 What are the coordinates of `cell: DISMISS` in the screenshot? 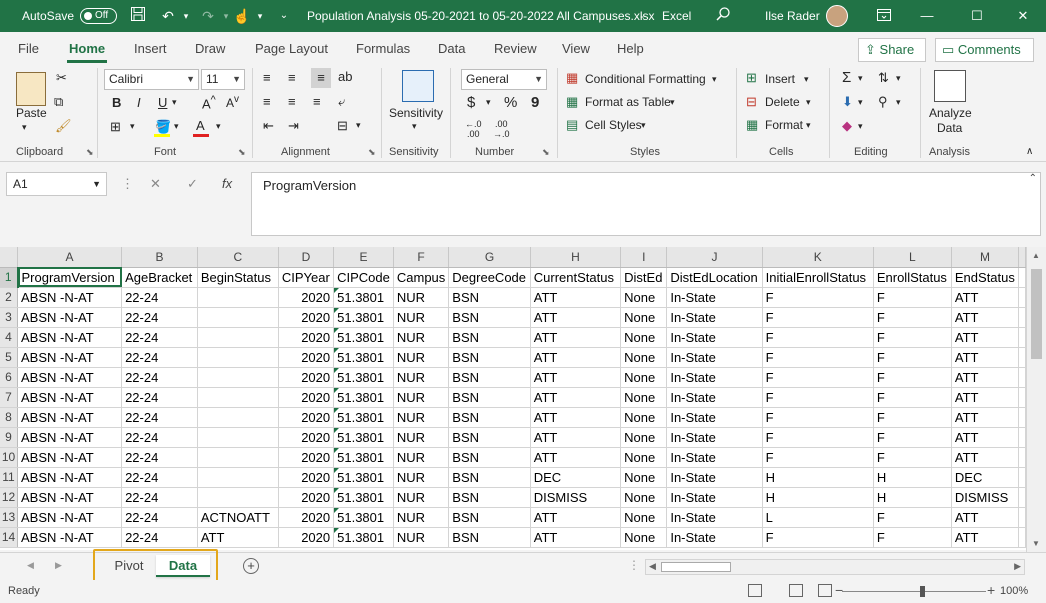 It's located at (985, 497).